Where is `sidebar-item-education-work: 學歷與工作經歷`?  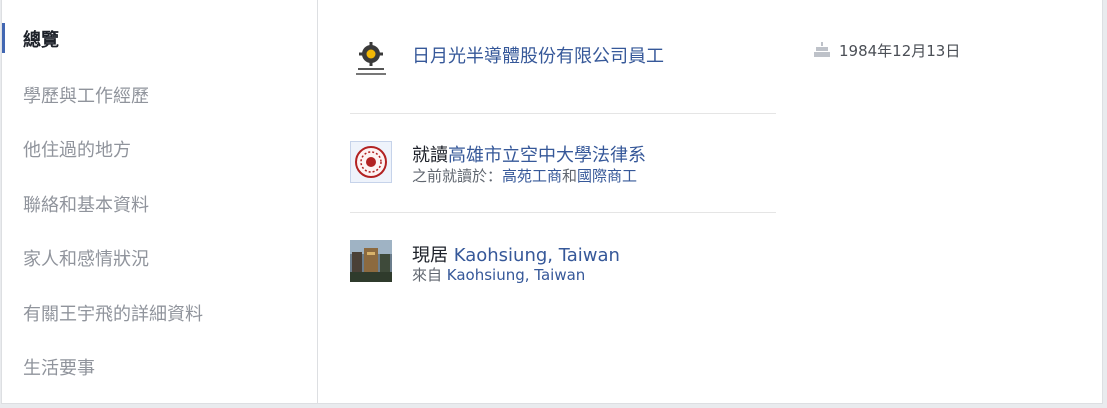 sidebar-item-education-work: 學歷與工作經歷 is located at coordinates (86, 95).